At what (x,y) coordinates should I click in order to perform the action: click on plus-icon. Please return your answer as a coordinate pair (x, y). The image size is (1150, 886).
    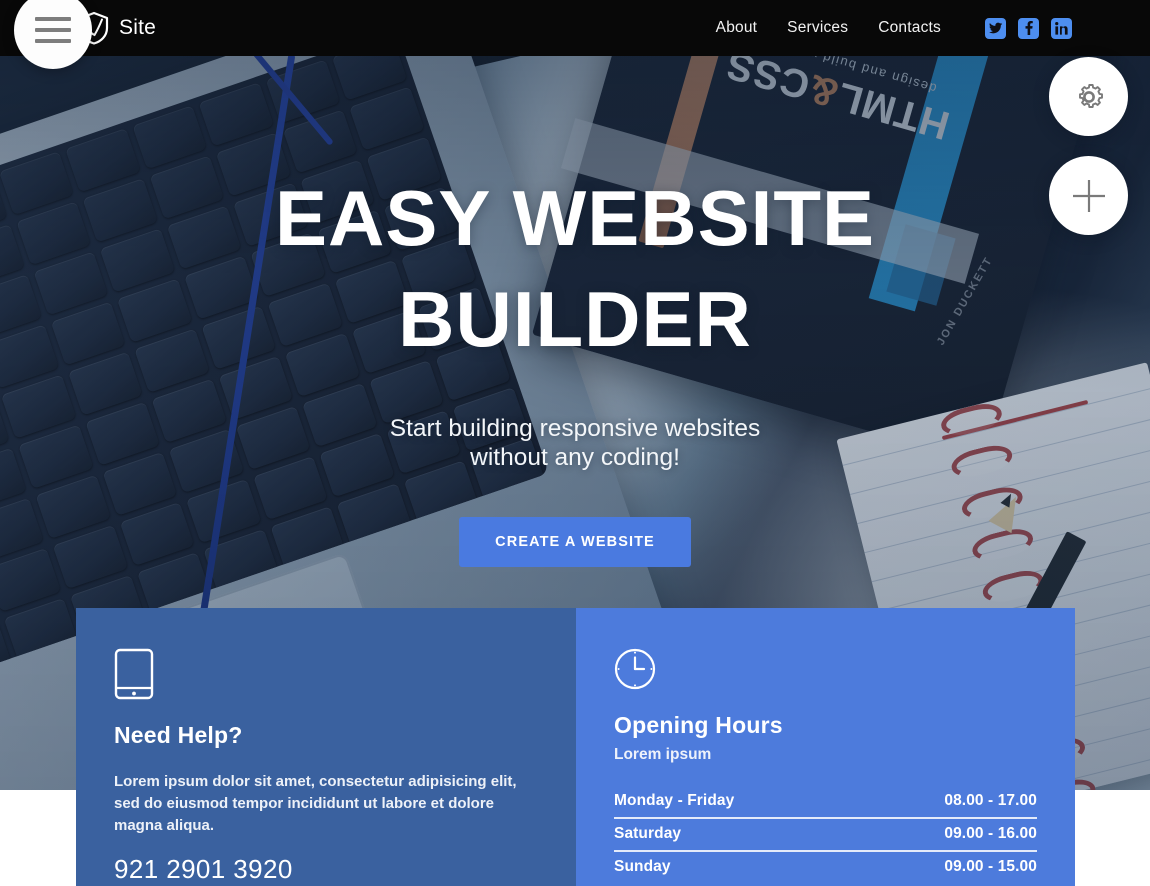
    Looking at the image, I should click on (1089, 196).